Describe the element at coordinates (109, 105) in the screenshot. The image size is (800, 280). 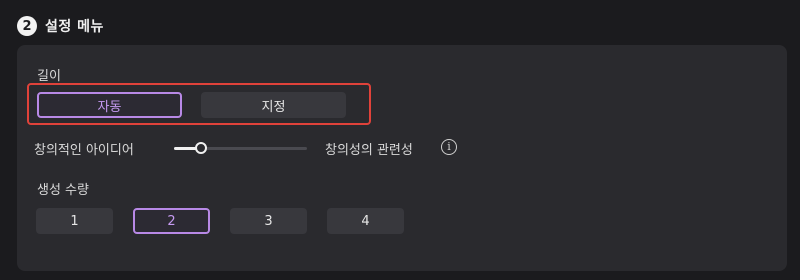
I see `length-auto-button: 자동` at that location.